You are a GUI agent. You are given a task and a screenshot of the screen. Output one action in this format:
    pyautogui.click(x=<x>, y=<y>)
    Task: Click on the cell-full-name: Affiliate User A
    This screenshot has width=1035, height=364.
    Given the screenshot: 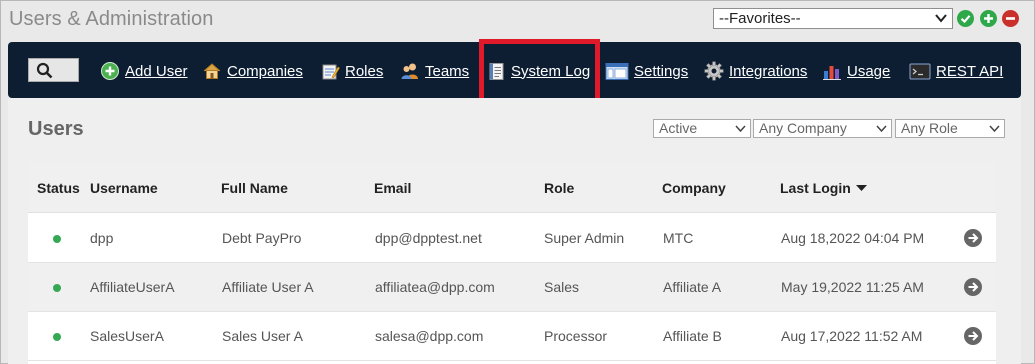 What is the action you would take?
    pyautogui.click(x=268, y=287)
    